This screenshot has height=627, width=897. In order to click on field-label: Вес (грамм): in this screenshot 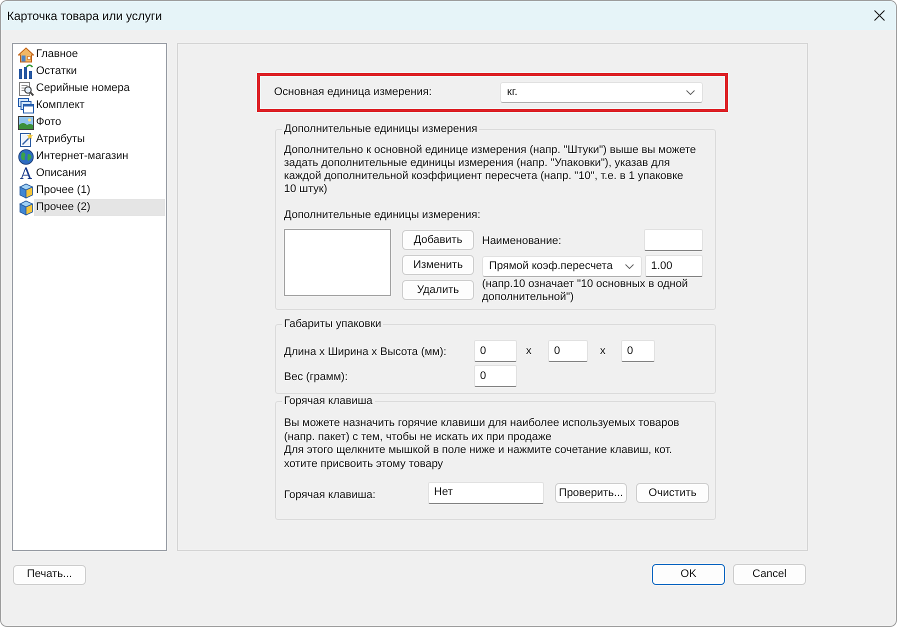, I will do `click(316, 376)`.